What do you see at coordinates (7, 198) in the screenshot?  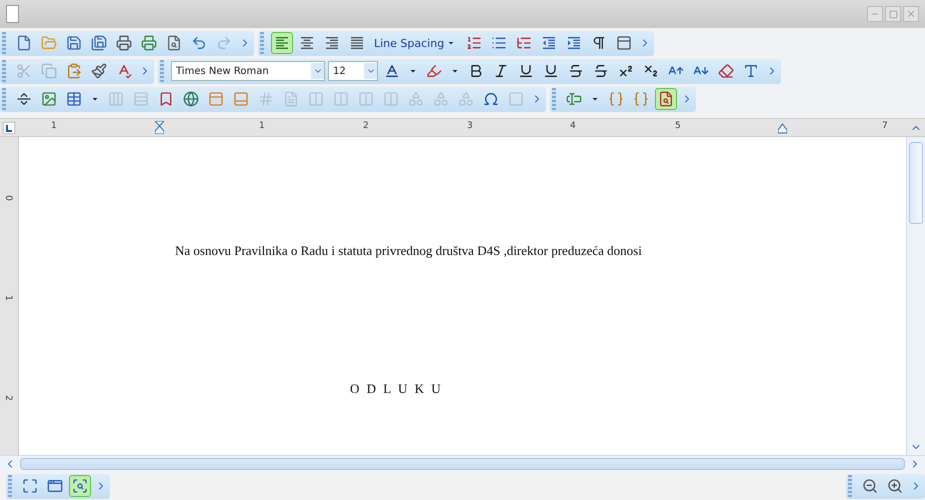 I see `ruler-number: 0` at bounding box center [7, 198].